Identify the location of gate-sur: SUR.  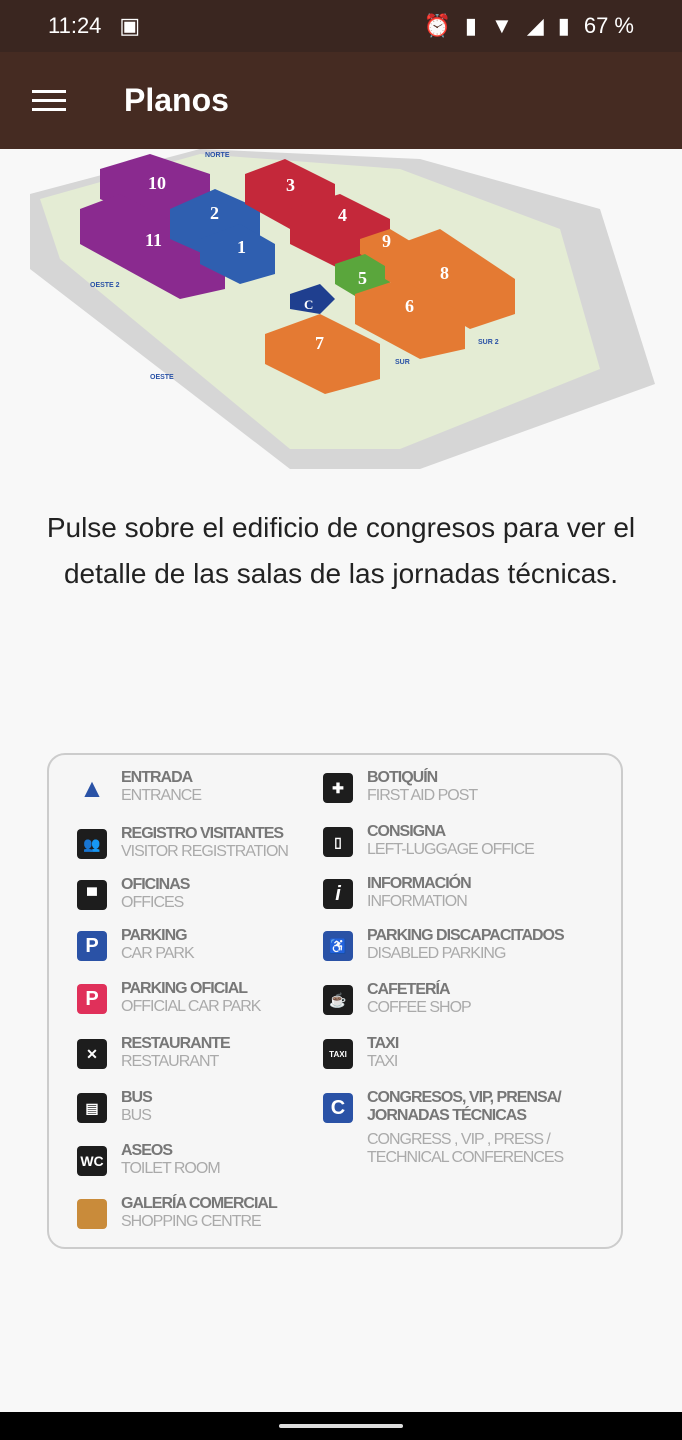
(402, 362).